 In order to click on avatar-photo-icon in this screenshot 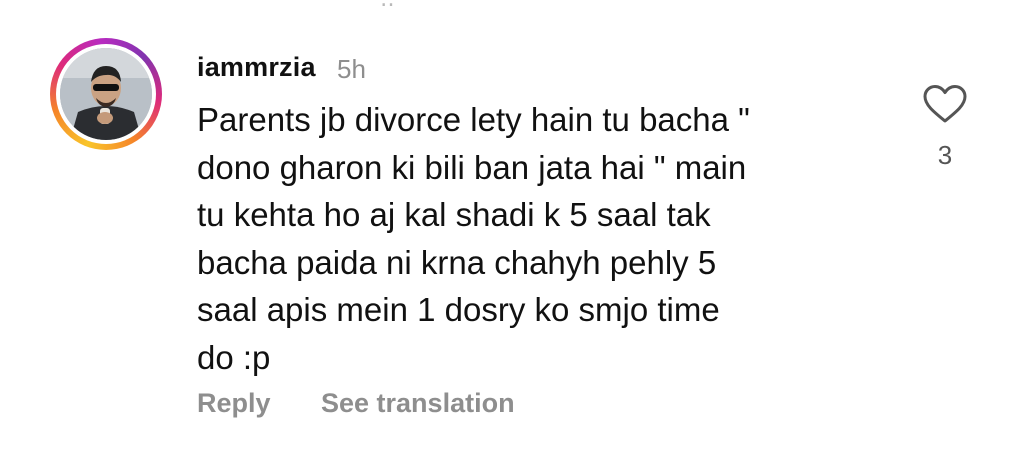, I will do `click(106, 94)`.